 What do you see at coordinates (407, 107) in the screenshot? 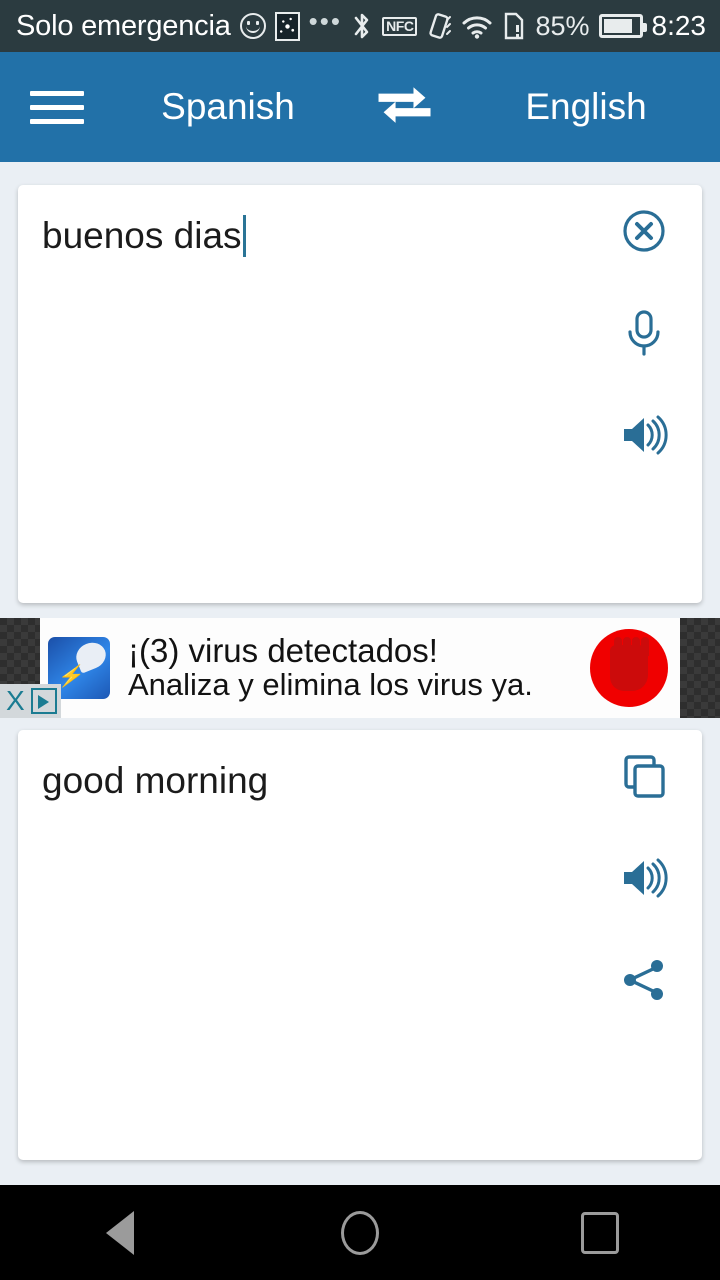
I see `swap-languages-icon` at bounding box center [407, 107].